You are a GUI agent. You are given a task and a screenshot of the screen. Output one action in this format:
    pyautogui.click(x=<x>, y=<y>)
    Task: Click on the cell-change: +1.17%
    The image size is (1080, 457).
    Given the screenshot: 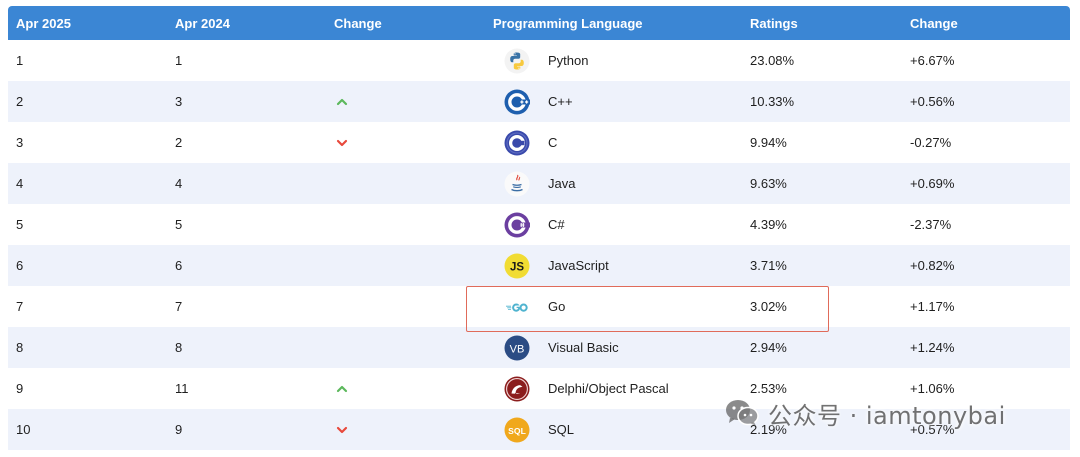 What is the action you would take?
    pyautogui.click(x=932, y=306)
    